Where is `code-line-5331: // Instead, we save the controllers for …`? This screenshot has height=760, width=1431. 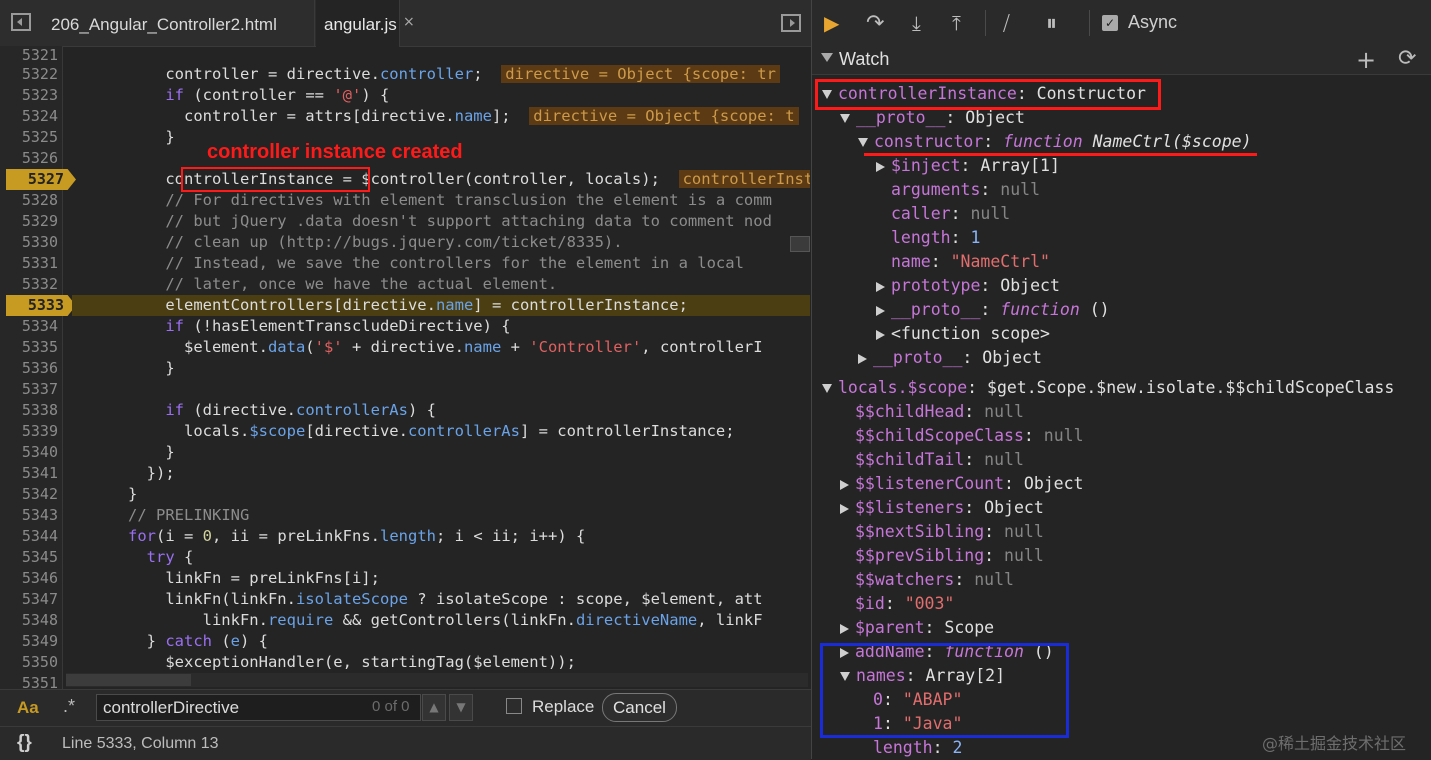
code-line-5331: // Instead, we save the controllers for … is located at coordinates (454, 263).